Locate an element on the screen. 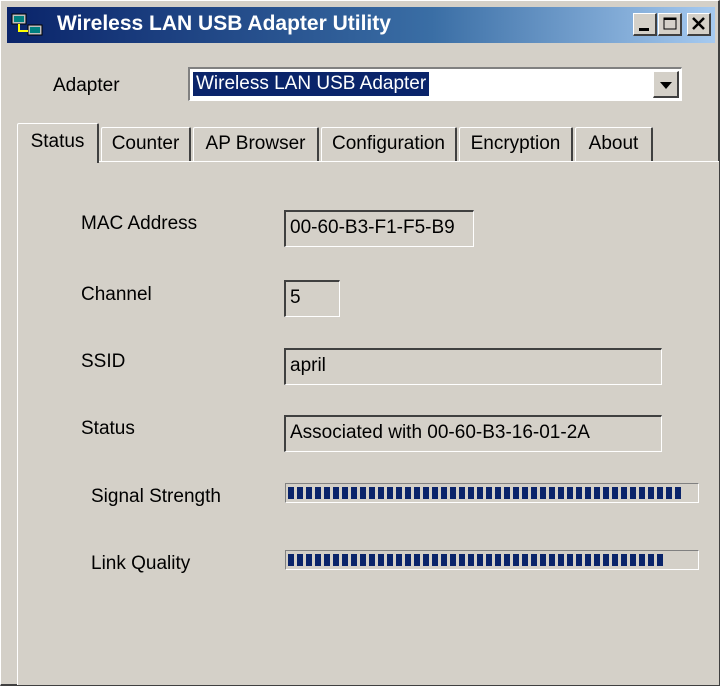 This screenshot has height=688, width=722. link-quality-meter is located at coordinates (492, 560).